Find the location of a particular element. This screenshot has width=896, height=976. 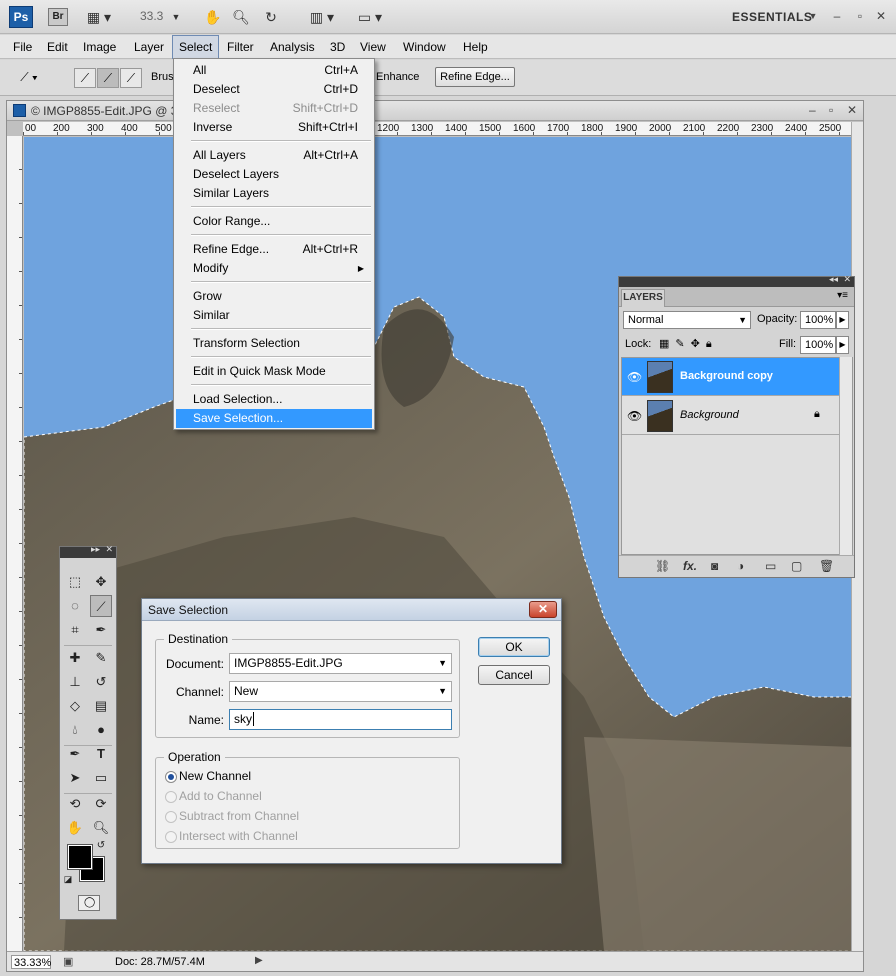

brush-tool-icon: ✎ is located at coordinates (101, 658).